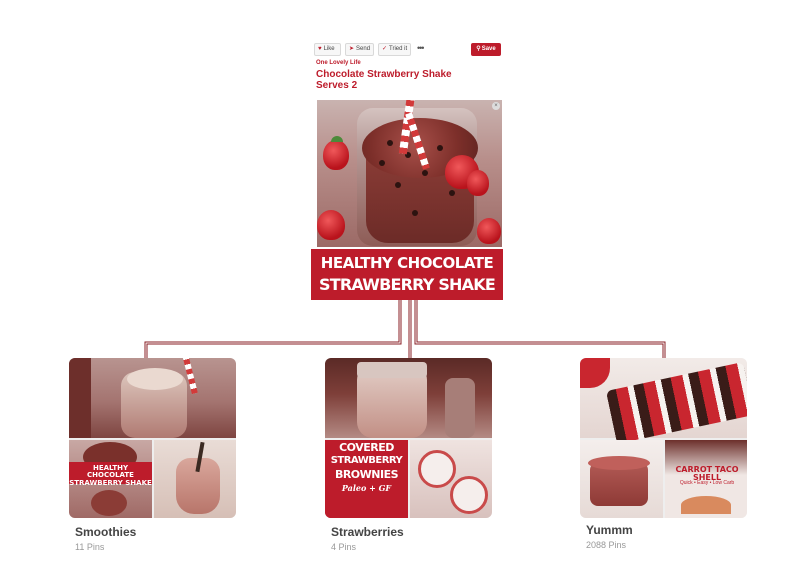 Image resolution: width=812 pixels, height=569 pixels. Describe the element at coordinates (409, 173) in the screenshot. I see `pin-image` at that location.